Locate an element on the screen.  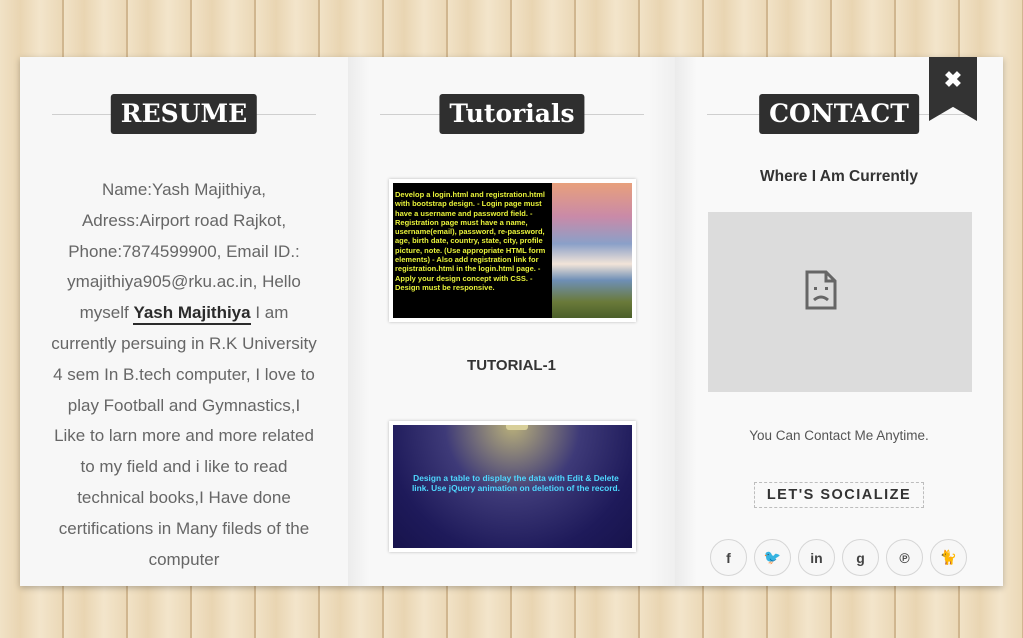
facebook-icon: f is located at coordinates (728, 557).